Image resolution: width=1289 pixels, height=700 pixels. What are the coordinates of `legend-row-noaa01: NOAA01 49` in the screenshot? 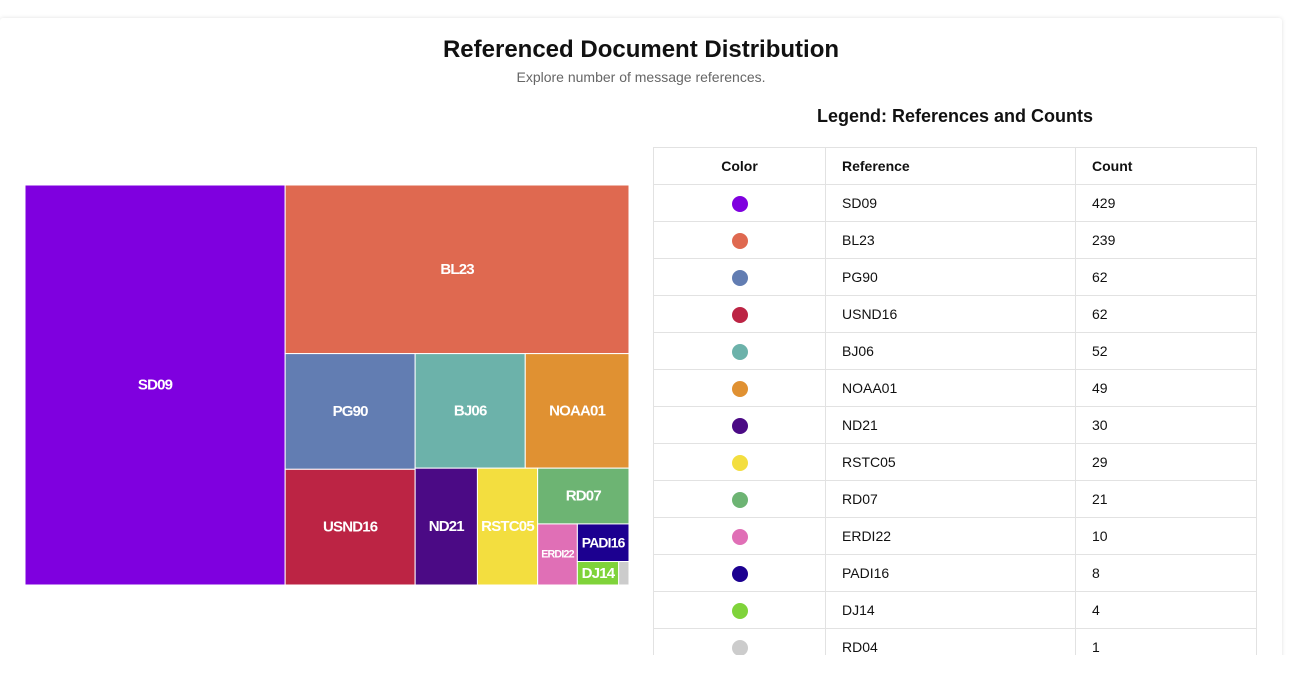 It's located at (955, 388).